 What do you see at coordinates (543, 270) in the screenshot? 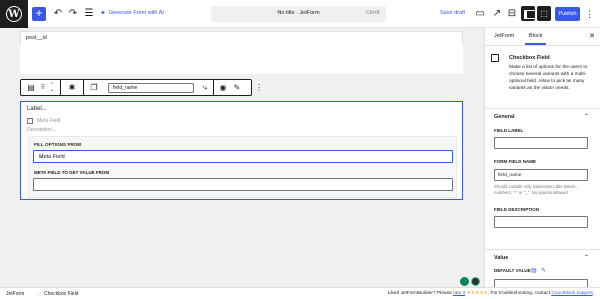
I see `wrench-icon: ✎` at bounding box center [543, 270].